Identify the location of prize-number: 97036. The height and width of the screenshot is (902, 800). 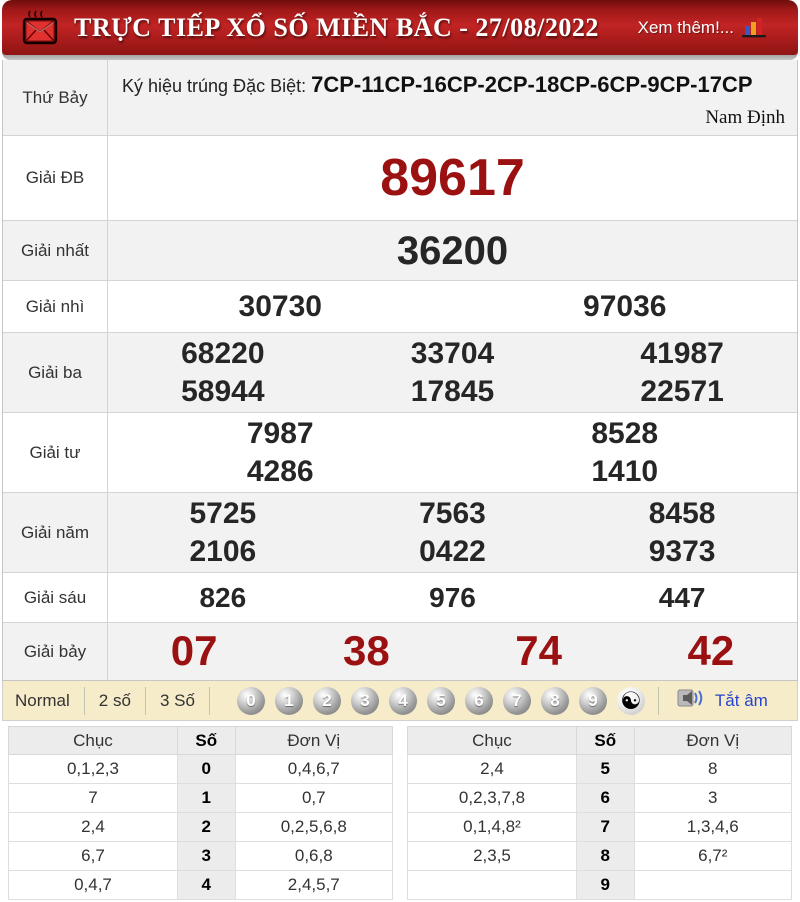
(625, 306).